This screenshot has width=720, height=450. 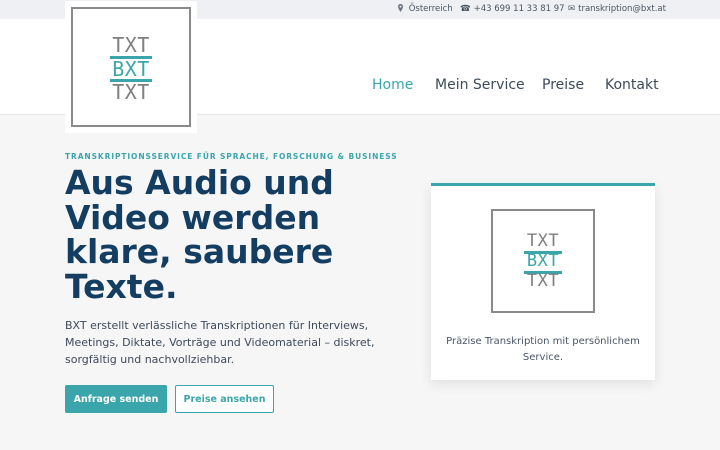 I want to click on location-text: Österreich, so click(x=430, y=9).